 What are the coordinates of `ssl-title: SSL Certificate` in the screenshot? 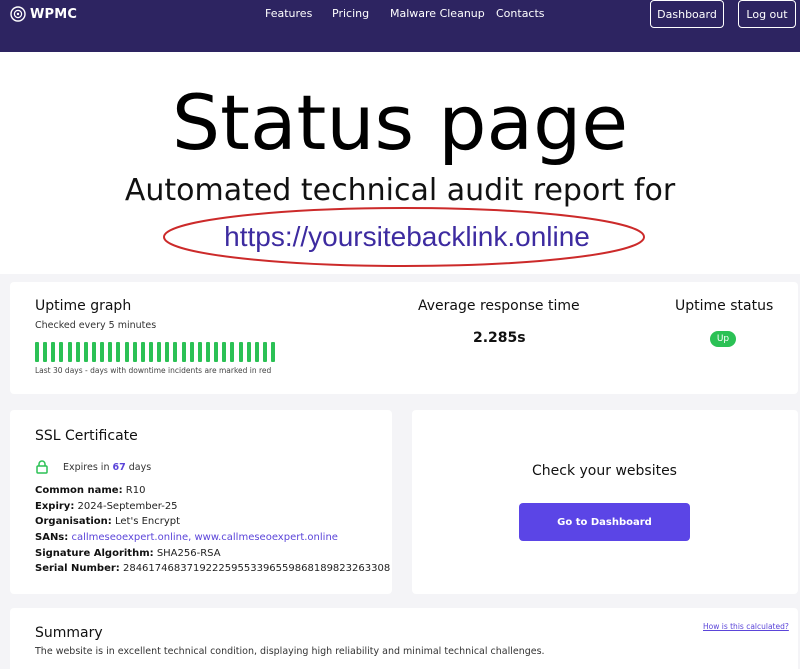 It's located at (86, 436).